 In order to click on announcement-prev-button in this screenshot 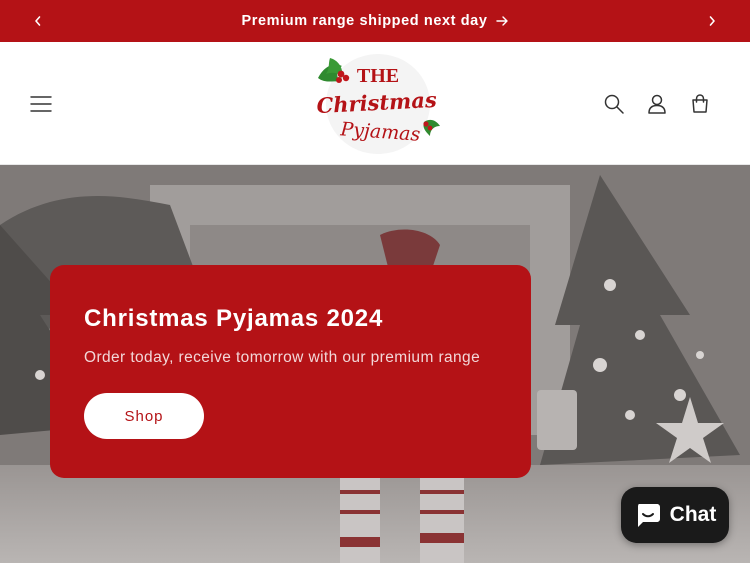, I will do `click(38, 21)`.